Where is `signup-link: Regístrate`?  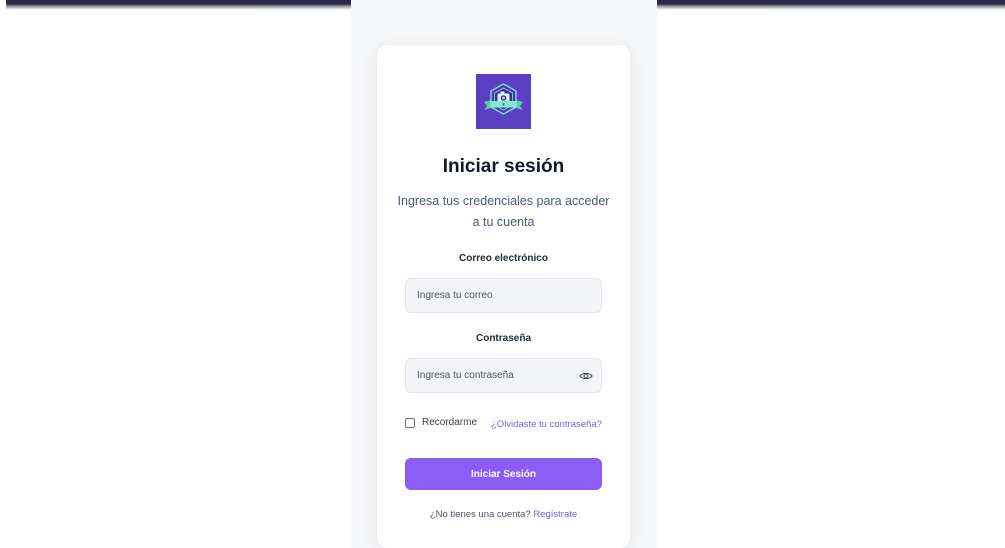 signup-link: Regístrate is located at coordinates (555, 514).